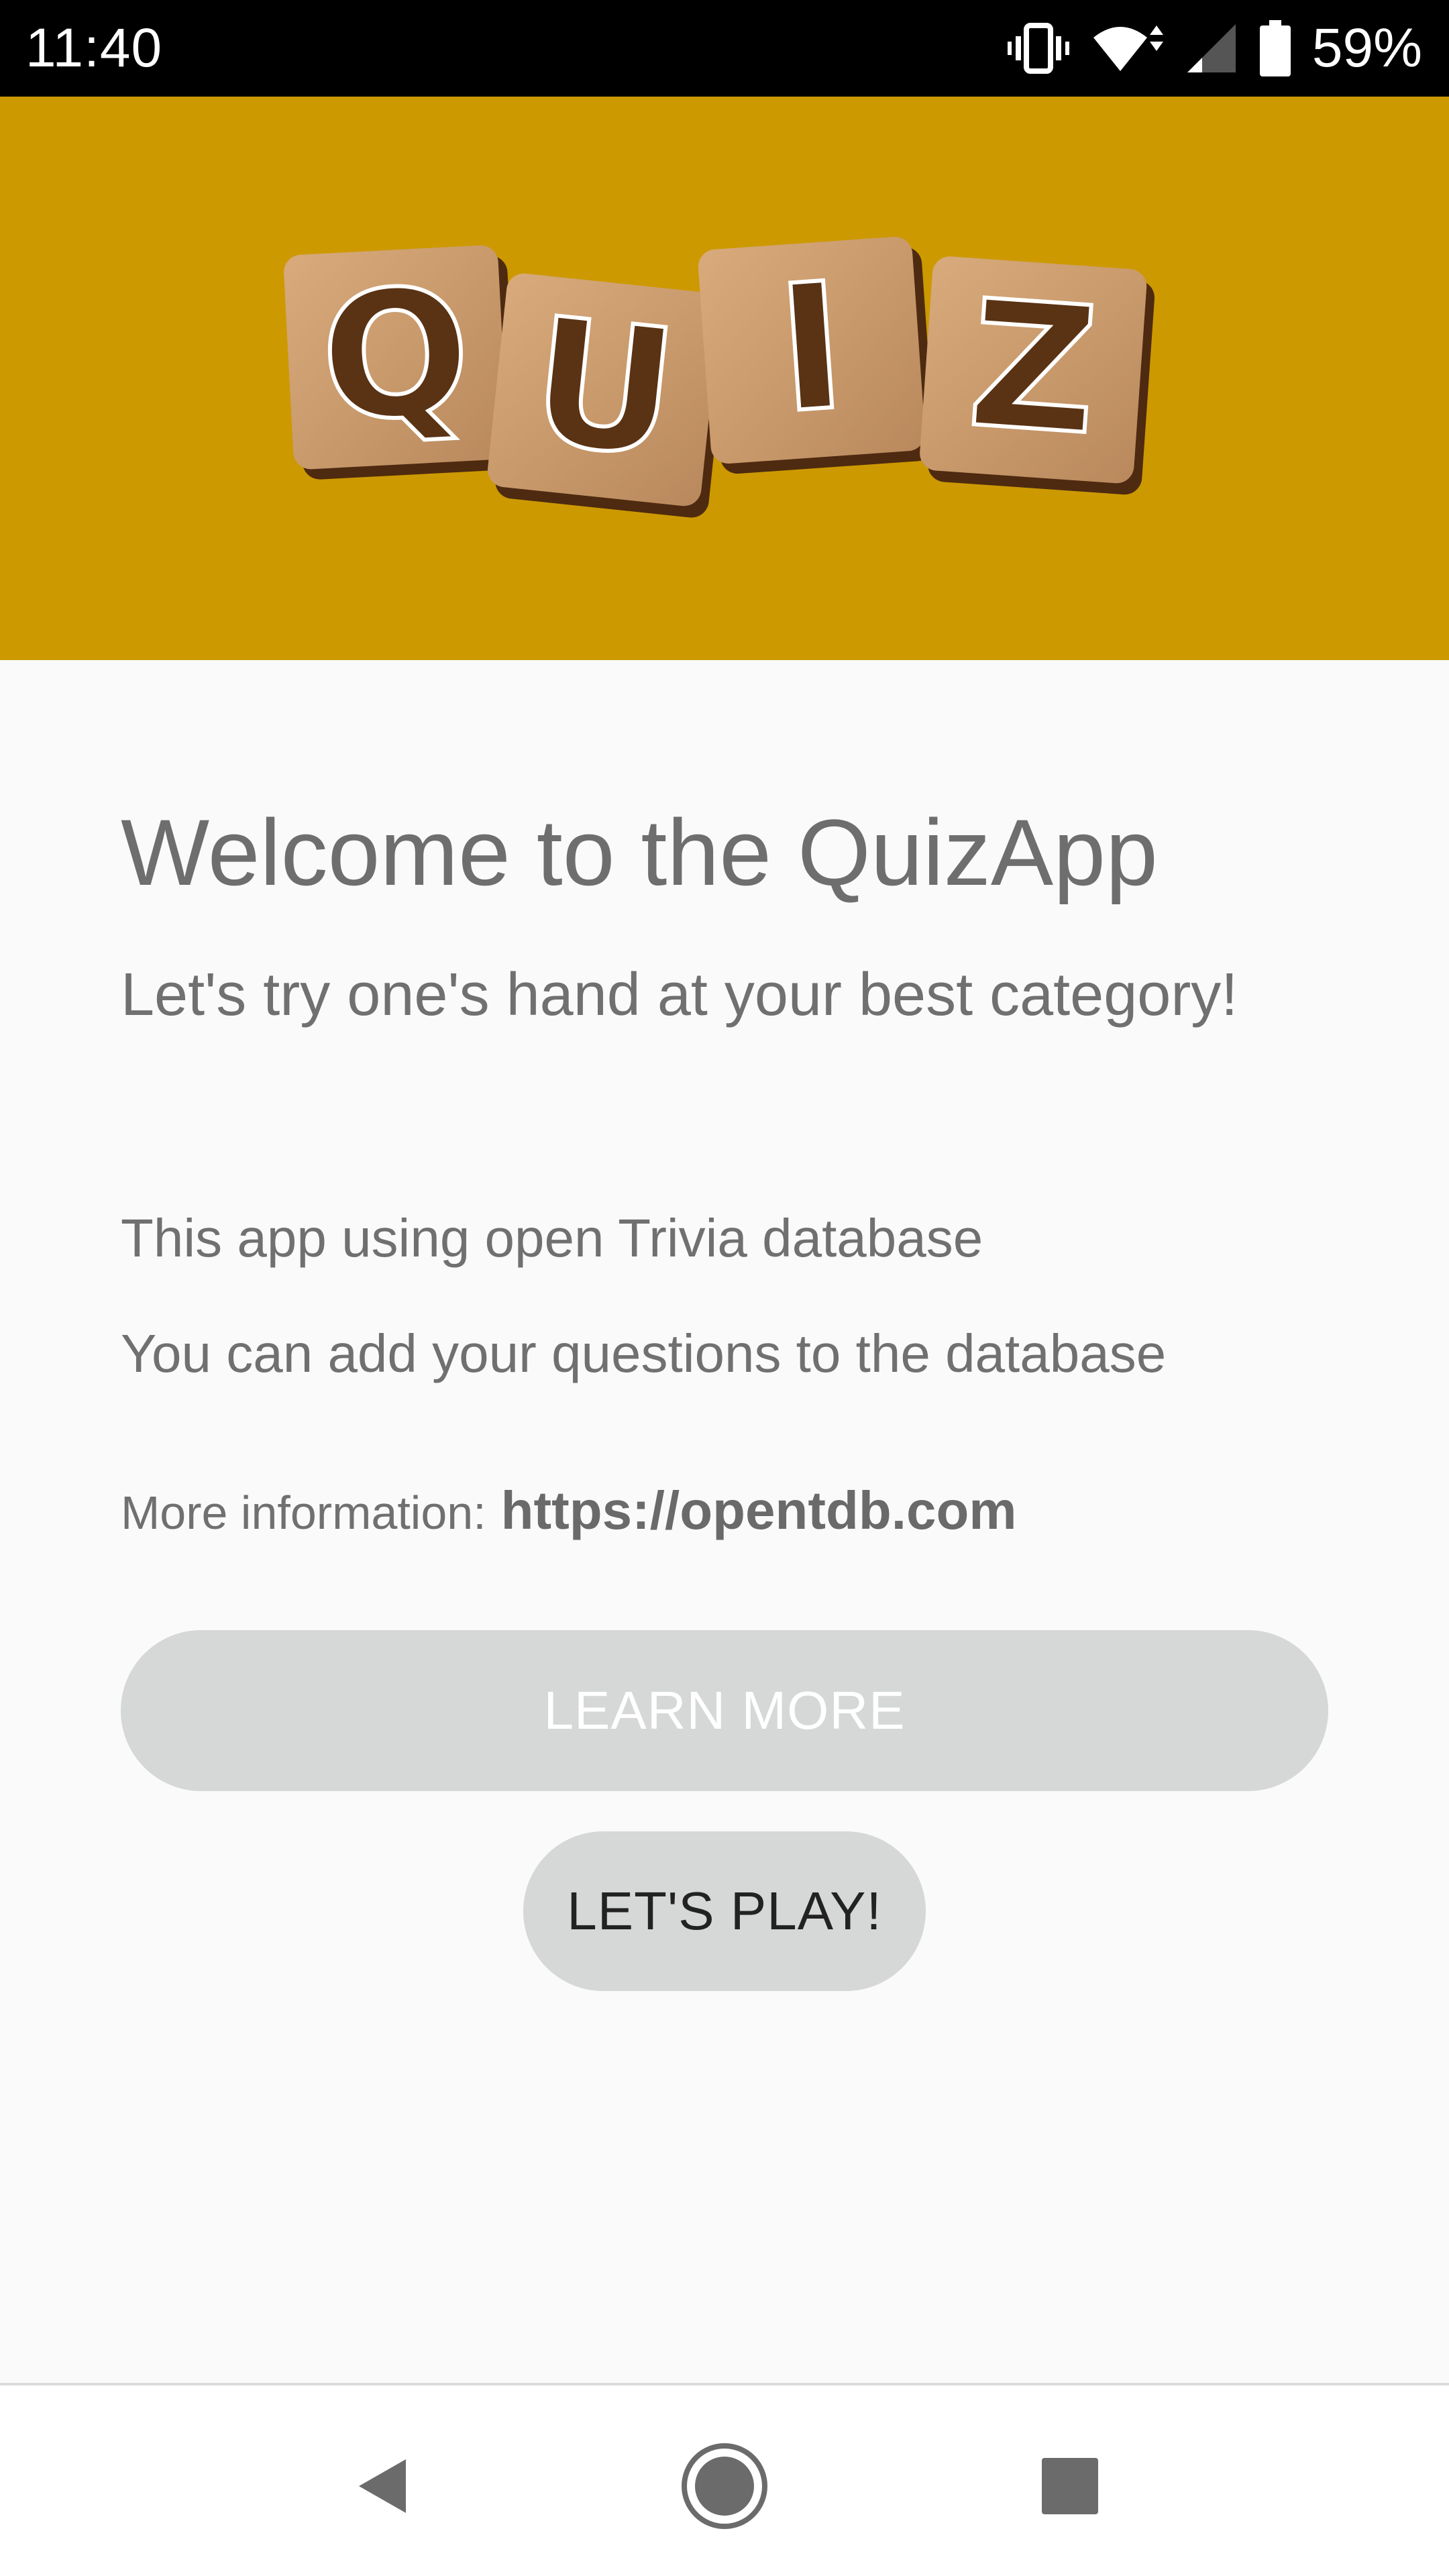 The height and width of the screenshot is (2576, 1449). Describe the element at coordinates (552, 1238) in the screenshot. I see `info-text-database: This app using open Trivia database` at that location.